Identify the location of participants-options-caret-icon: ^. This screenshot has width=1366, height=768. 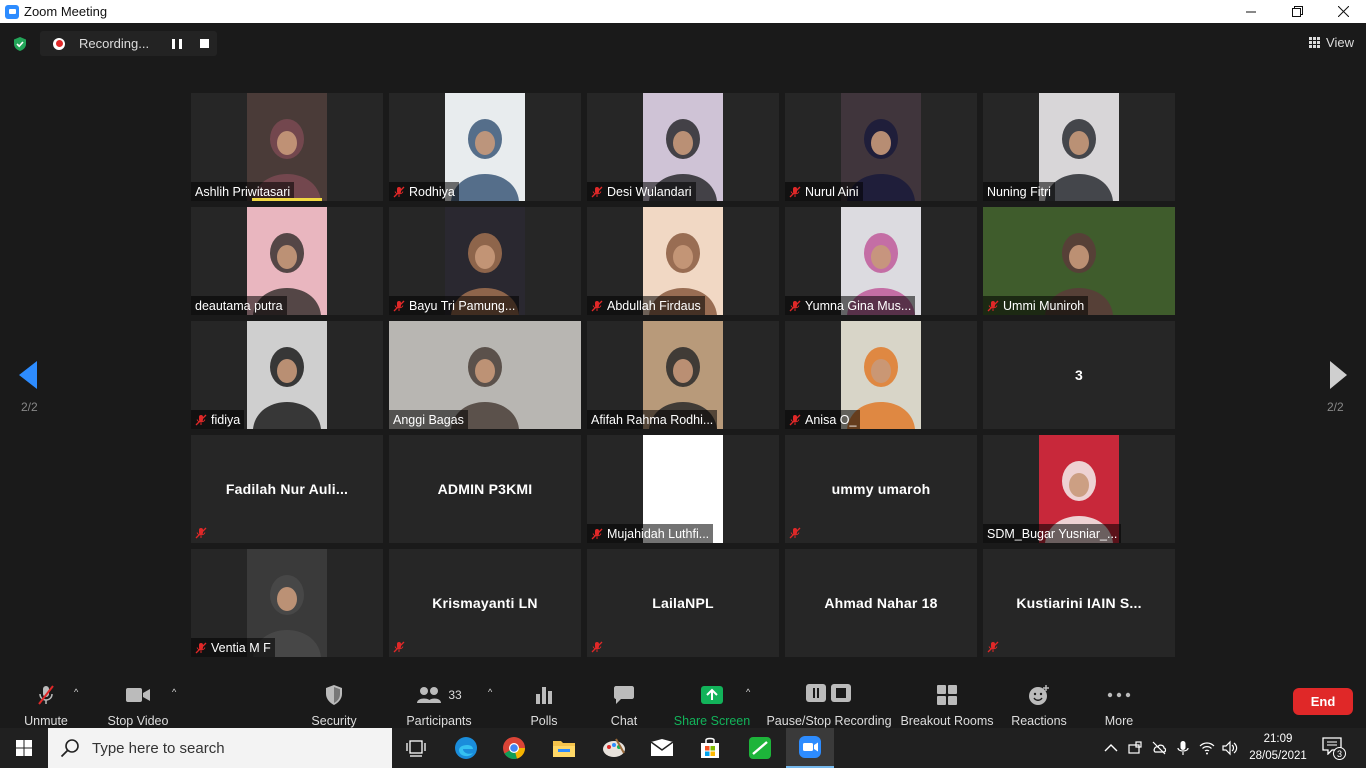
(490, 692).